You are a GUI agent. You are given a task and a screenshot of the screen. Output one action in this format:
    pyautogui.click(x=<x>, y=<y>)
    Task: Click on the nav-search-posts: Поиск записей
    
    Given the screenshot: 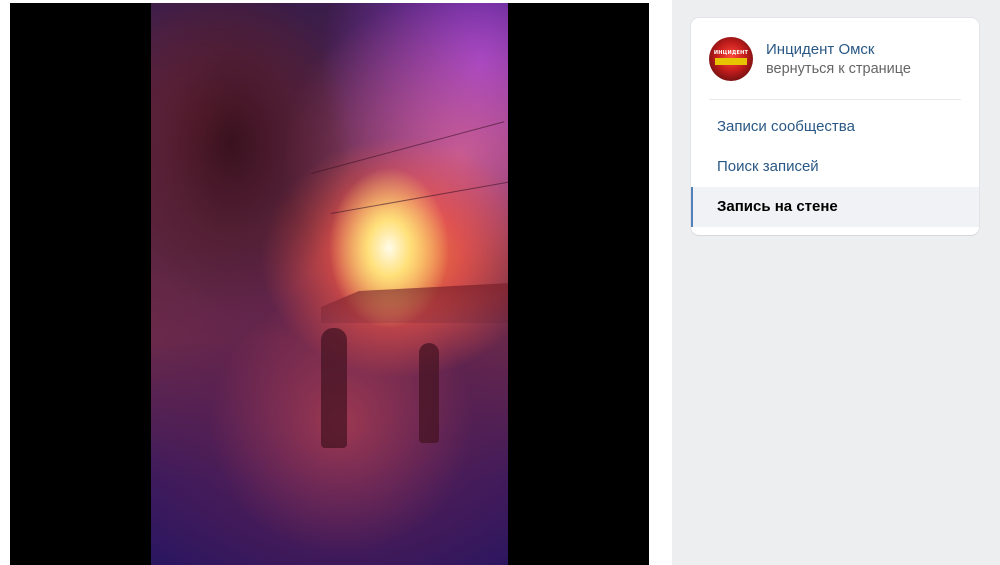 What is the action you would take?
    pyautogui.click(x=835, y=167)
    